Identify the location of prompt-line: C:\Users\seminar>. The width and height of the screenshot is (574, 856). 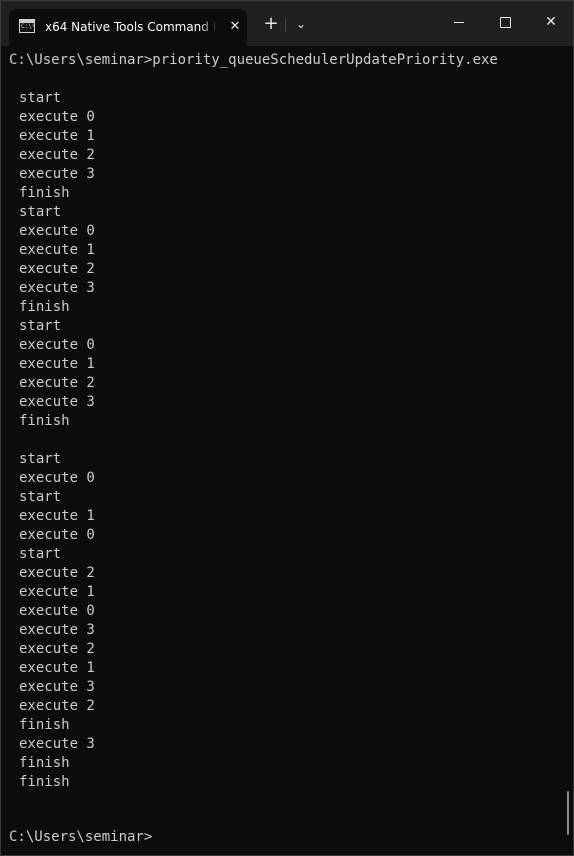
(81, 837).